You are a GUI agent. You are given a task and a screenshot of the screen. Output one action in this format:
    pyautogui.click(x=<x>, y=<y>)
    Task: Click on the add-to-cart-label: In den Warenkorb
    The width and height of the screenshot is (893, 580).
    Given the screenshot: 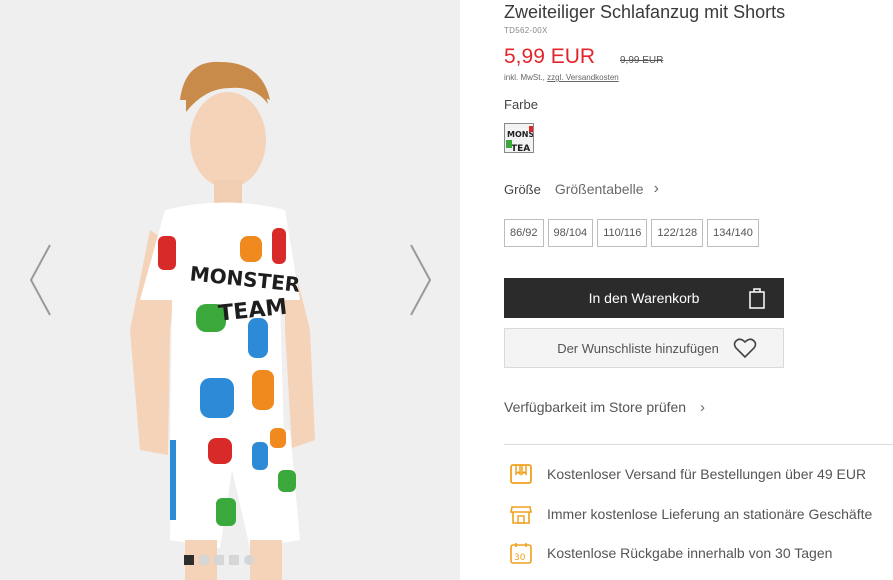 What is the action you would take?
    pyautogui.click(x=644, y=298)
    